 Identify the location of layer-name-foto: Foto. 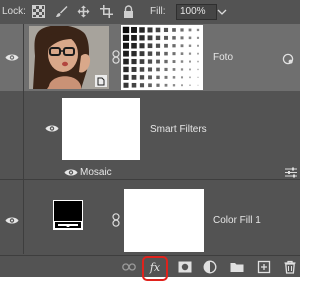
(223, 57).